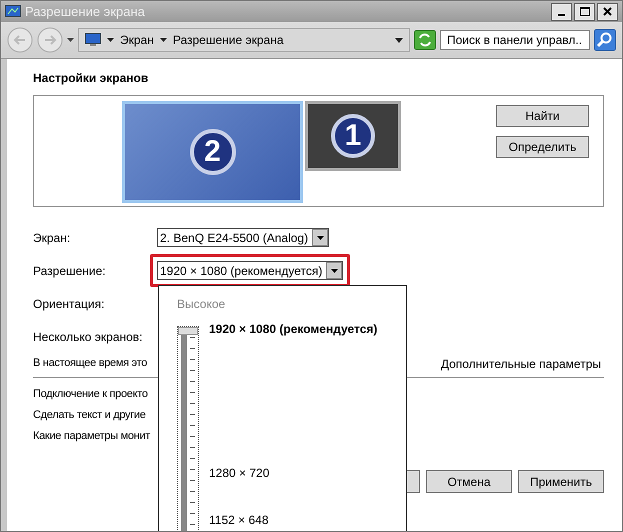  What do you see at coordinates (542, 116) in the screenshot?
I see `panel-button: Найти` at bounding box center [542, 116].